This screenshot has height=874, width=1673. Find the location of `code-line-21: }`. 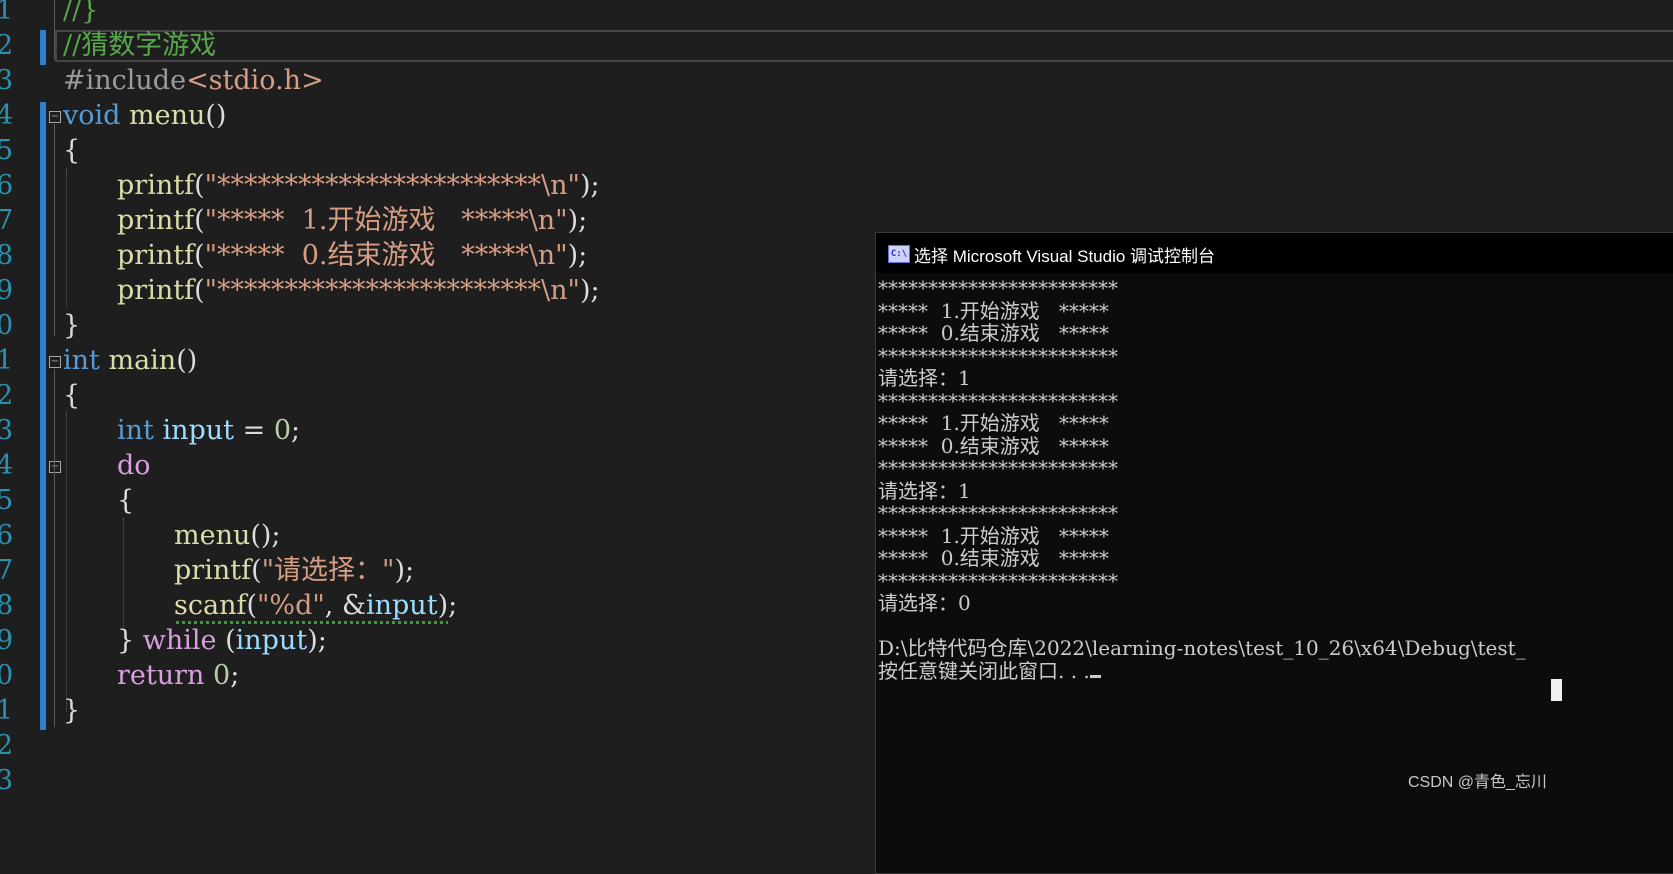

code-line-21: } is located at coordinates (71, 710).